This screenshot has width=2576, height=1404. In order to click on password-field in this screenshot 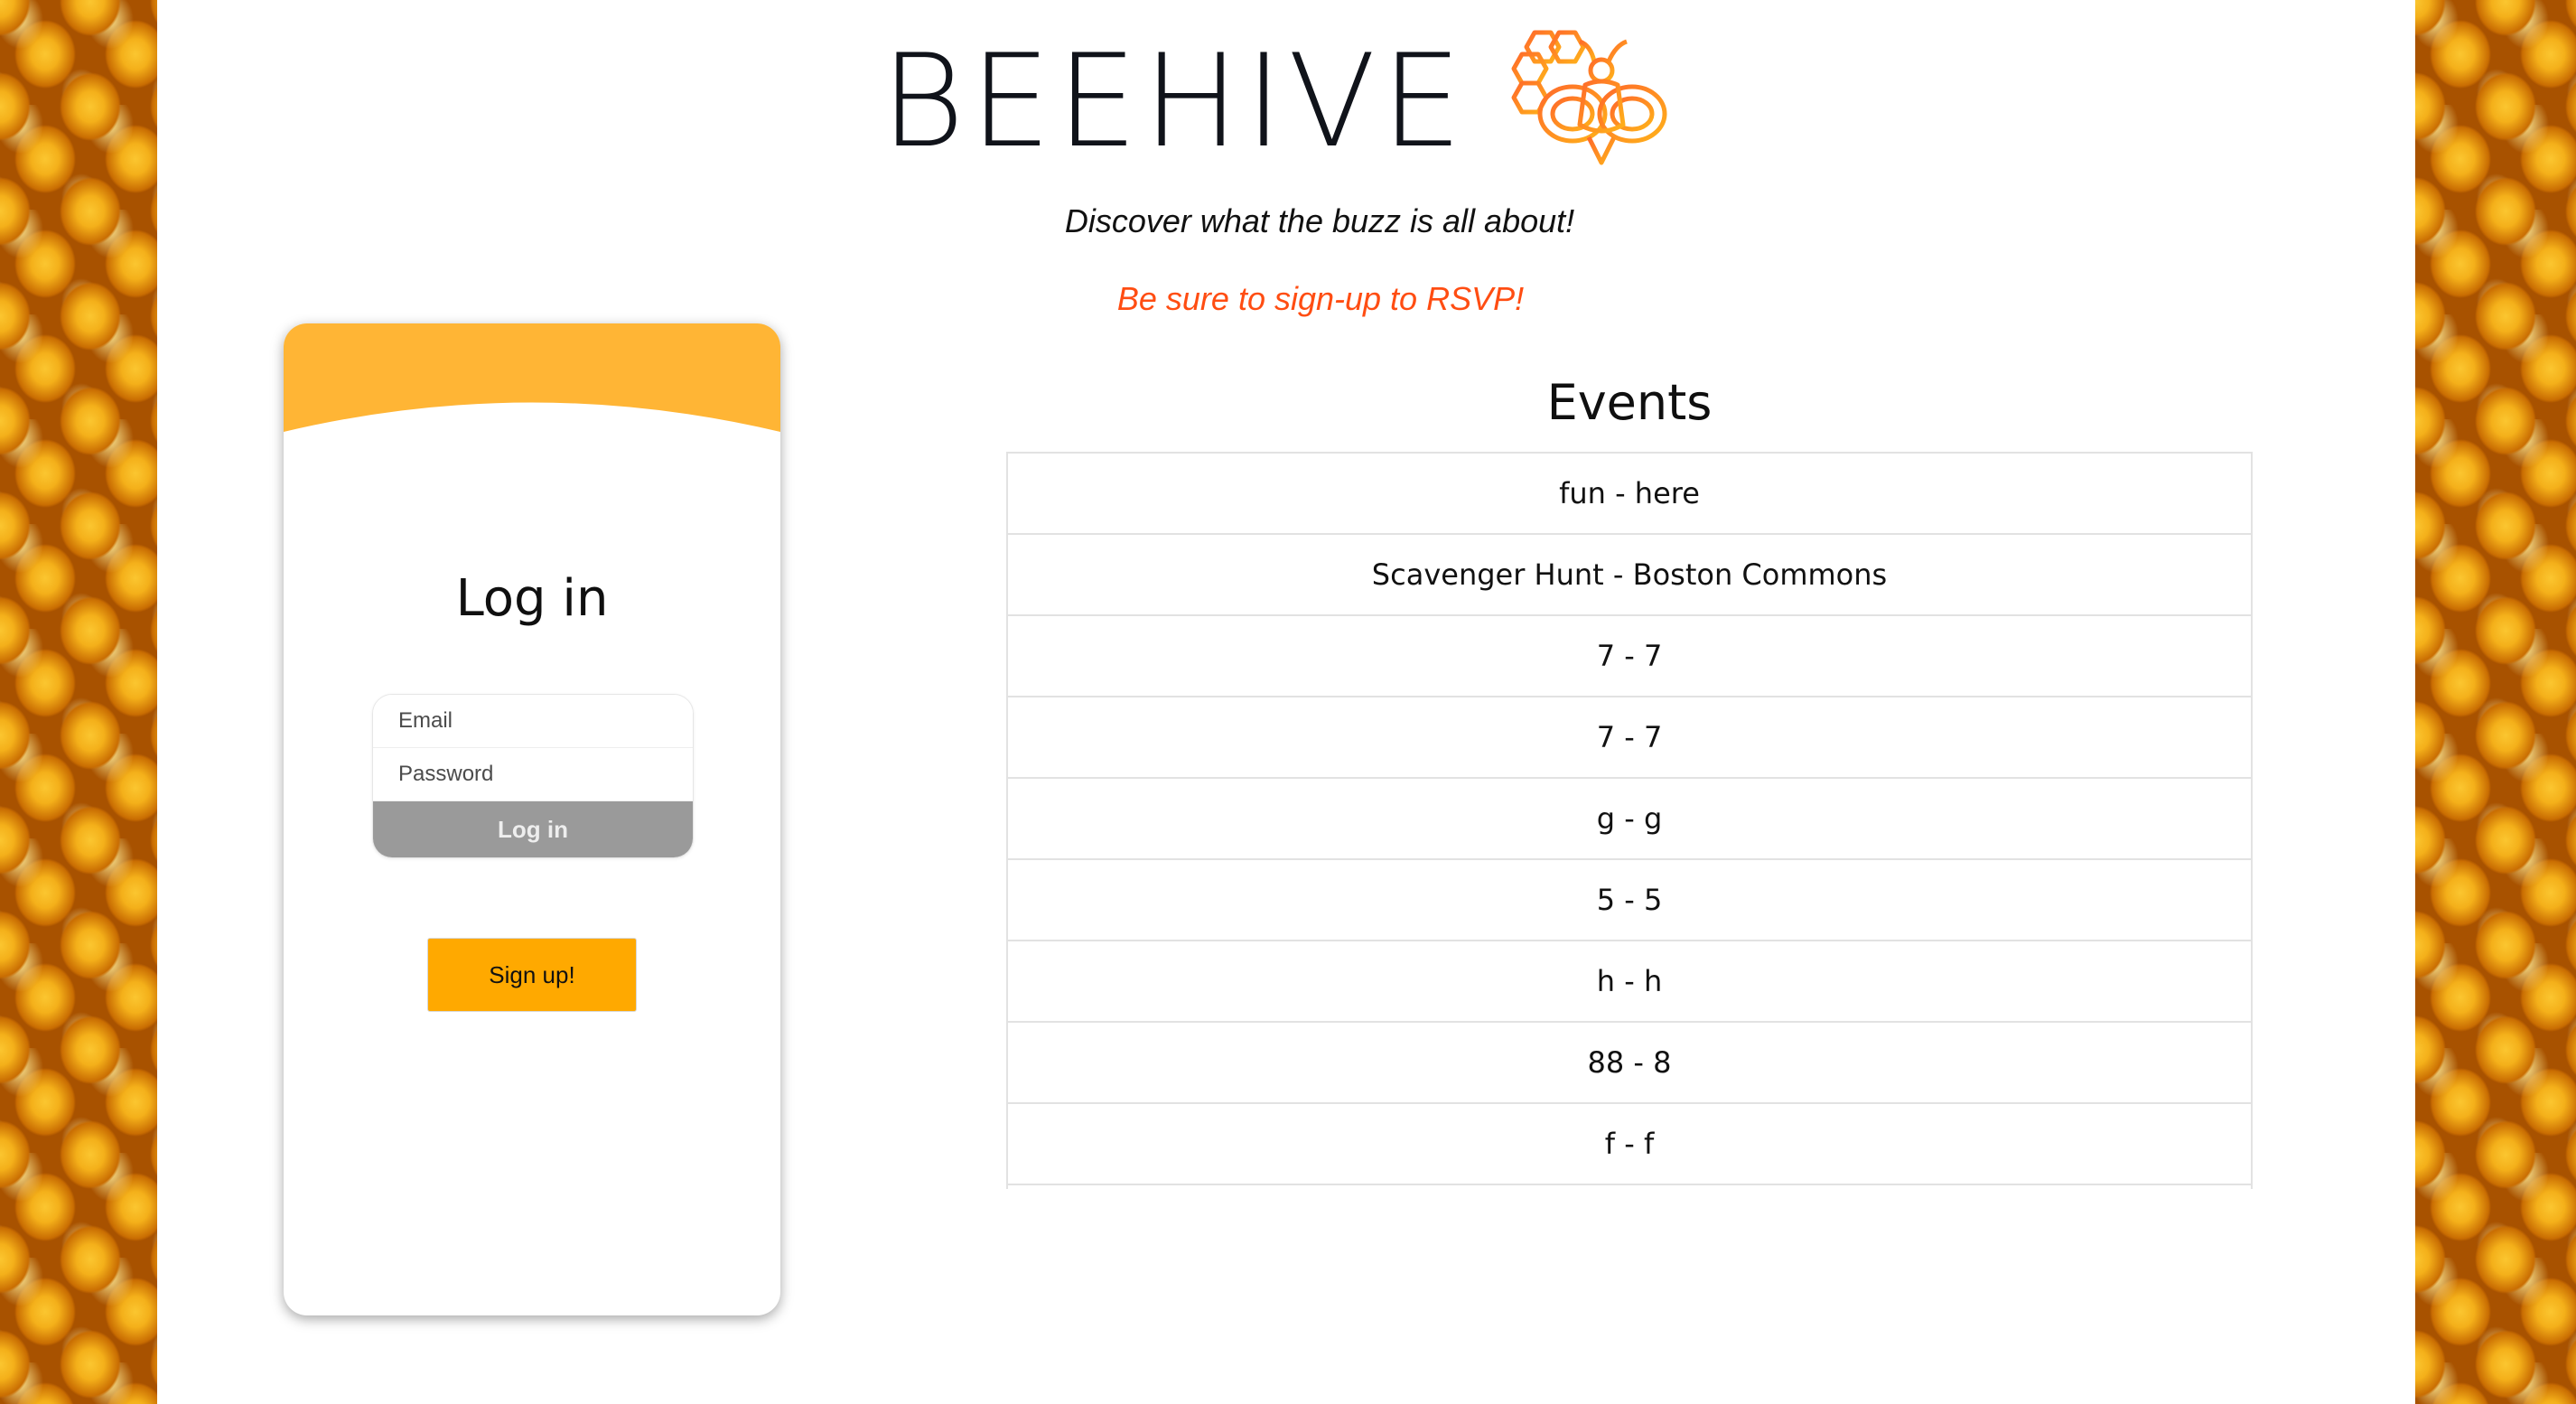, I will do `click(533, 774)`.